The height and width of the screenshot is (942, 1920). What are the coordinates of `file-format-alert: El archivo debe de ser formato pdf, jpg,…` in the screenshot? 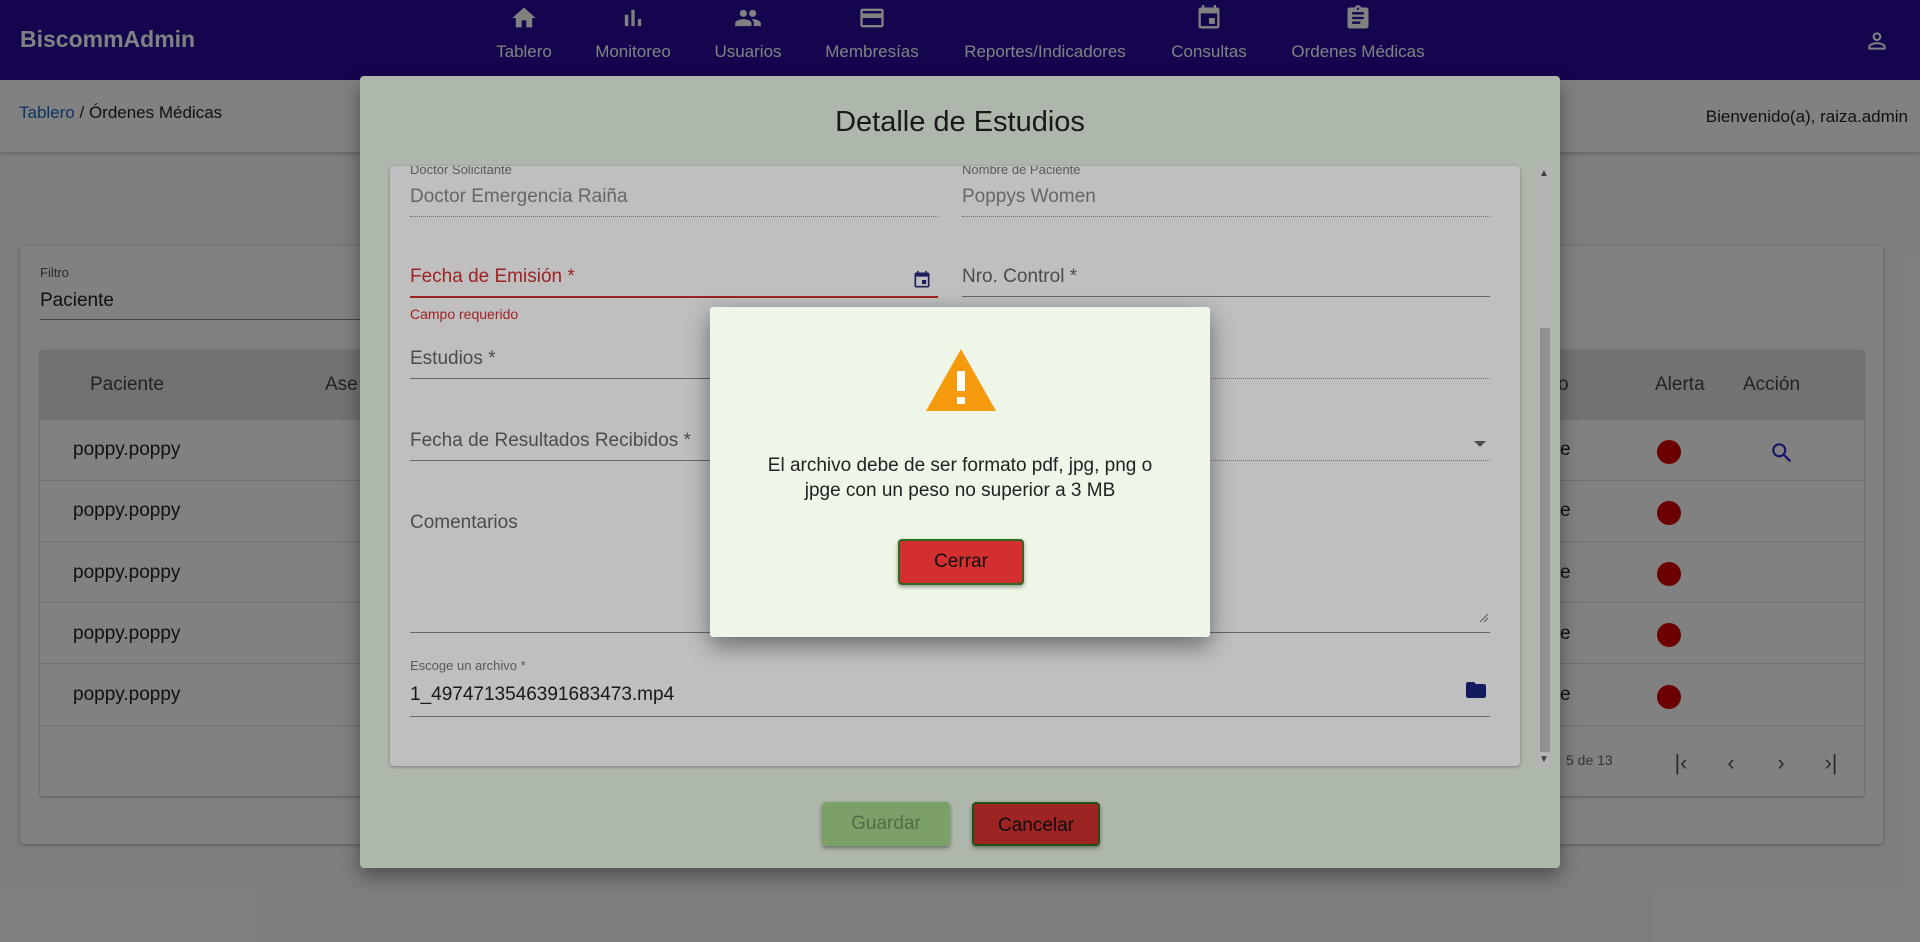 It's located at (960, 472).